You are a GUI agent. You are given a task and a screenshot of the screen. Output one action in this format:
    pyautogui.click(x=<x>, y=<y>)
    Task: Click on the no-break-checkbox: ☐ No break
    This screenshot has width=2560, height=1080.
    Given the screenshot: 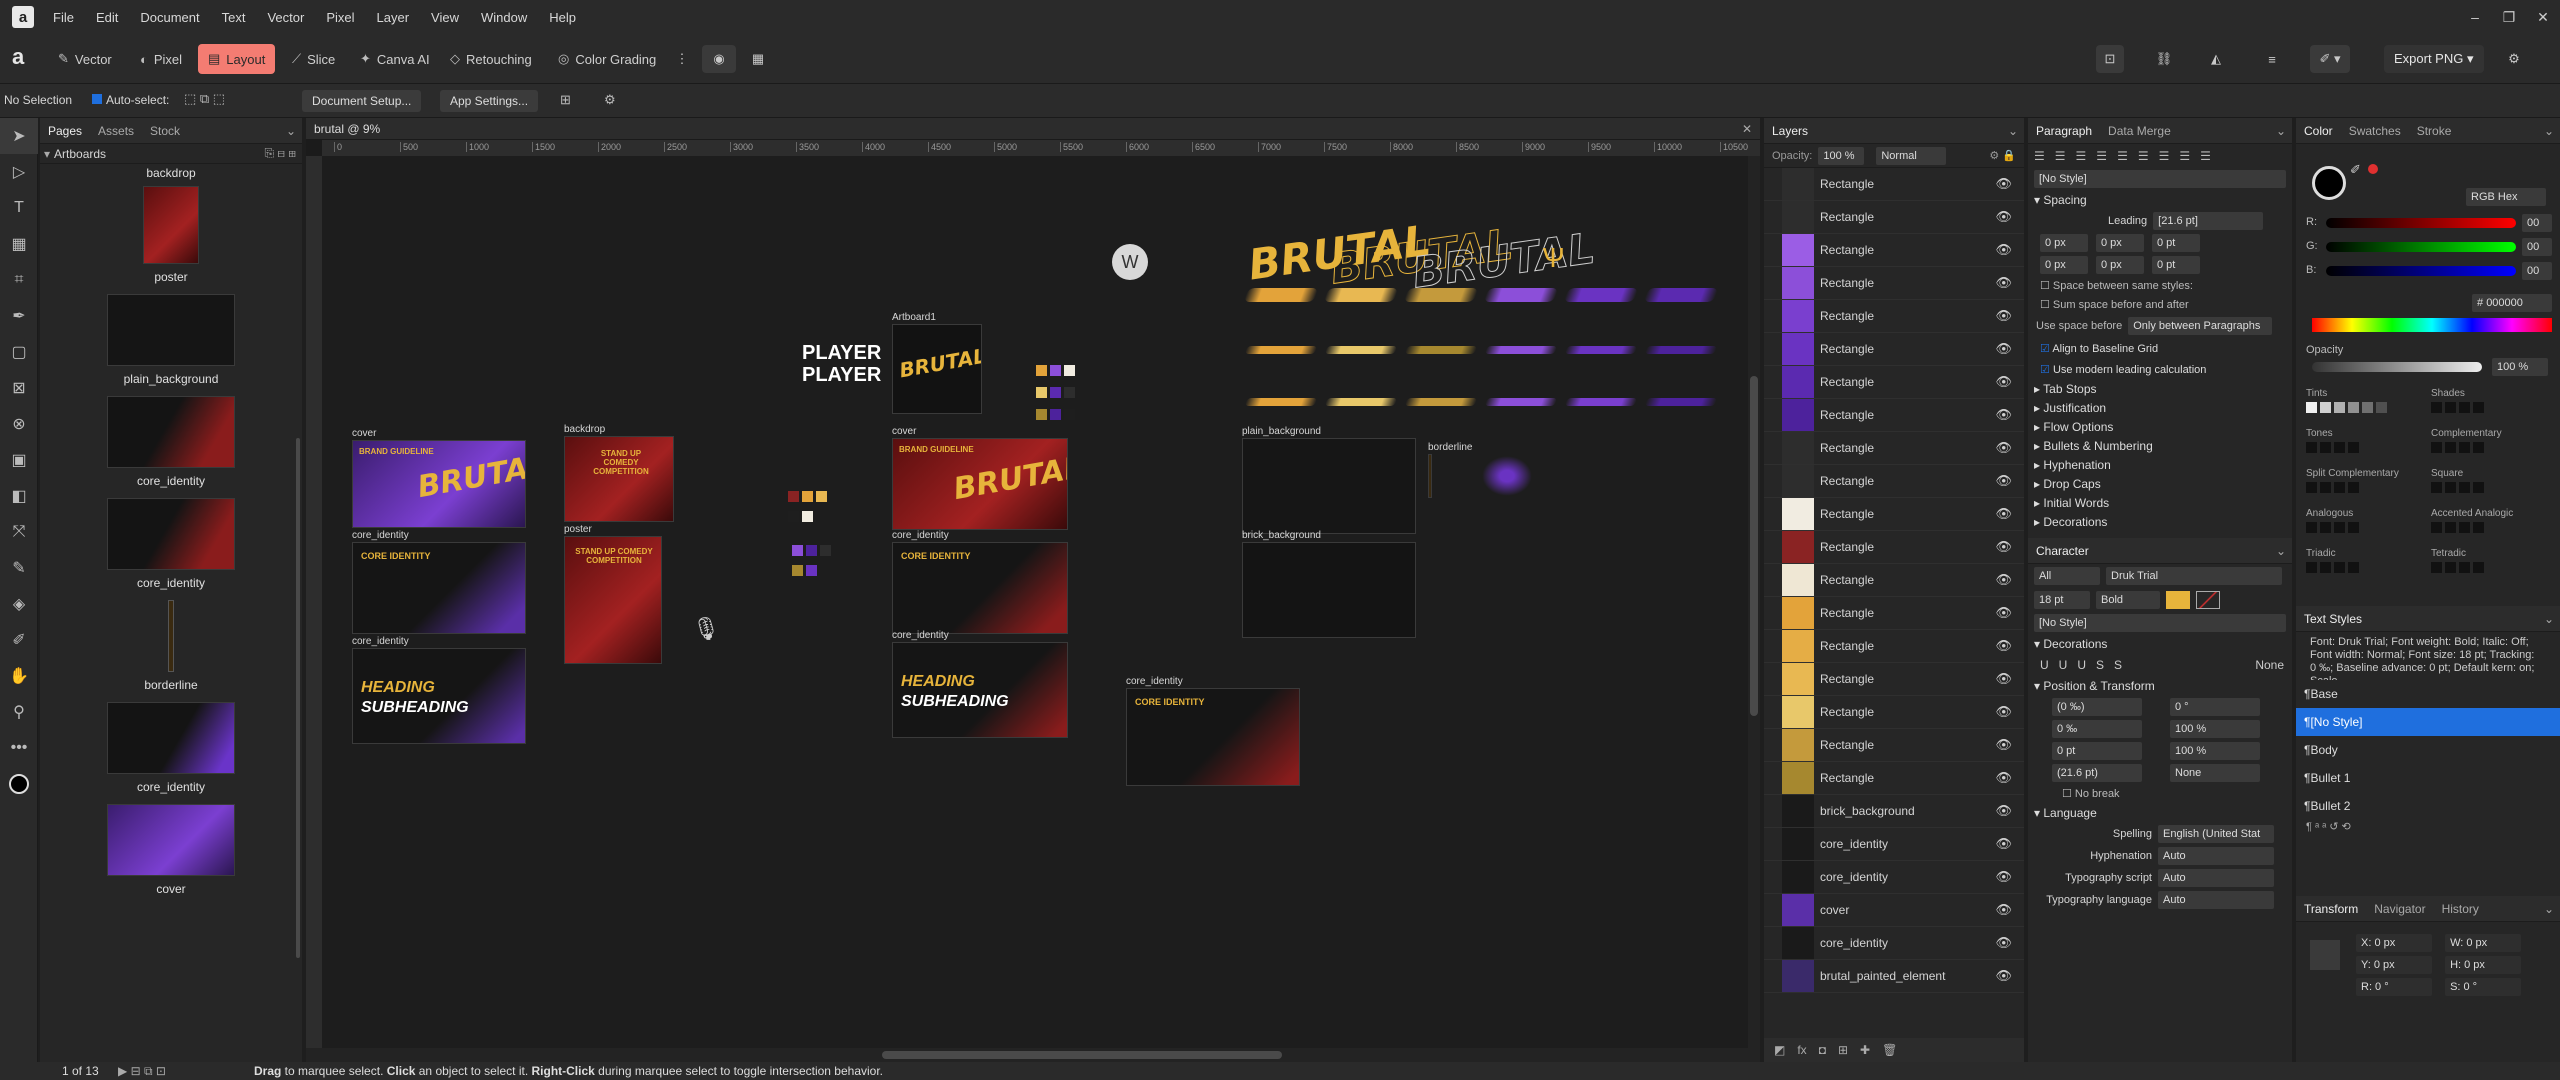 What is the action you would take?
    pyautogui.click(x=2160, y=793)
    